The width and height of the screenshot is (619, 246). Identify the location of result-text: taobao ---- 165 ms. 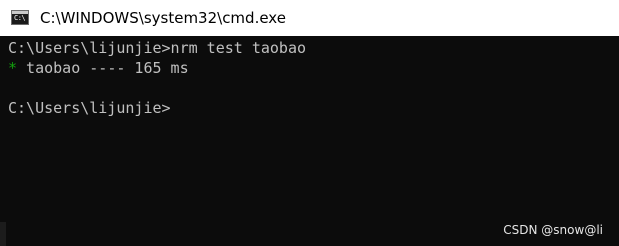
(103, 68).